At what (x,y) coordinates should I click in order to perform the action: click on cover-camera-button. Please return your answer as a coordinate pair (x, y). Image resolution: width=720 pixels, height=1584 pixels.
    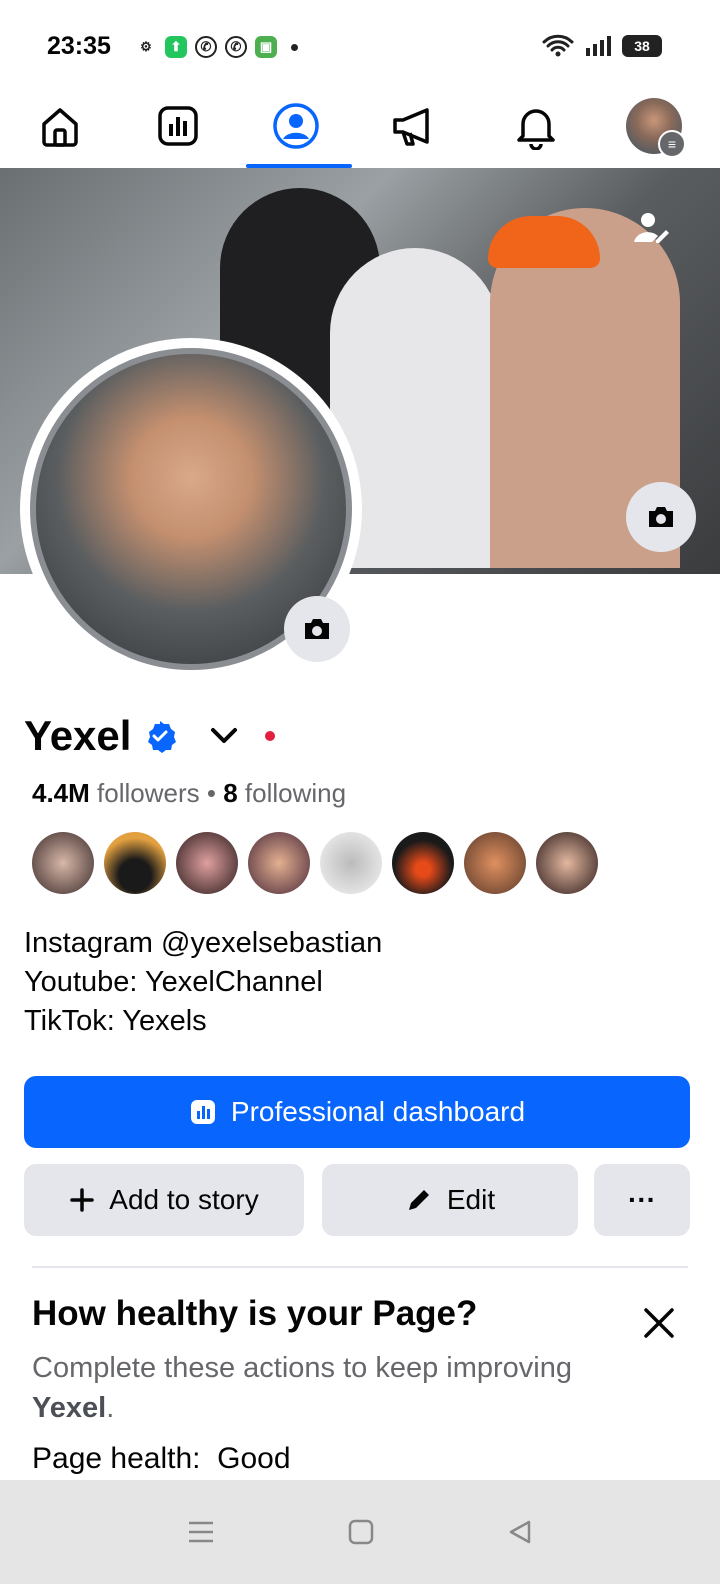
    Looking at the image, I should click on (661, 517).